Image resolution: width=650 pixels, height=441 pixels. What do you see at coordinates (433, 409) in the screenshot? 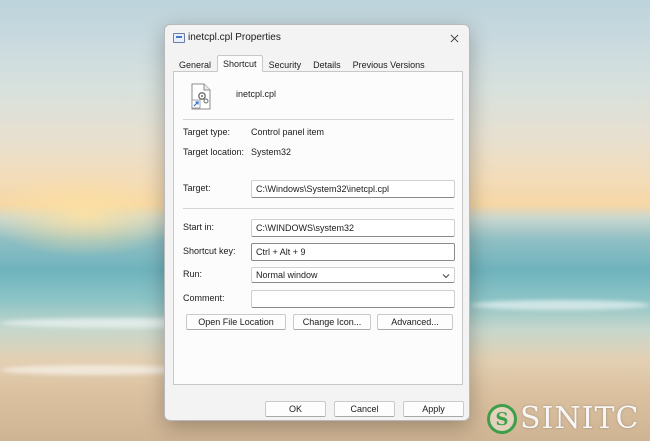
I see `apply-button: Apply` at bounding box center [433, 409].